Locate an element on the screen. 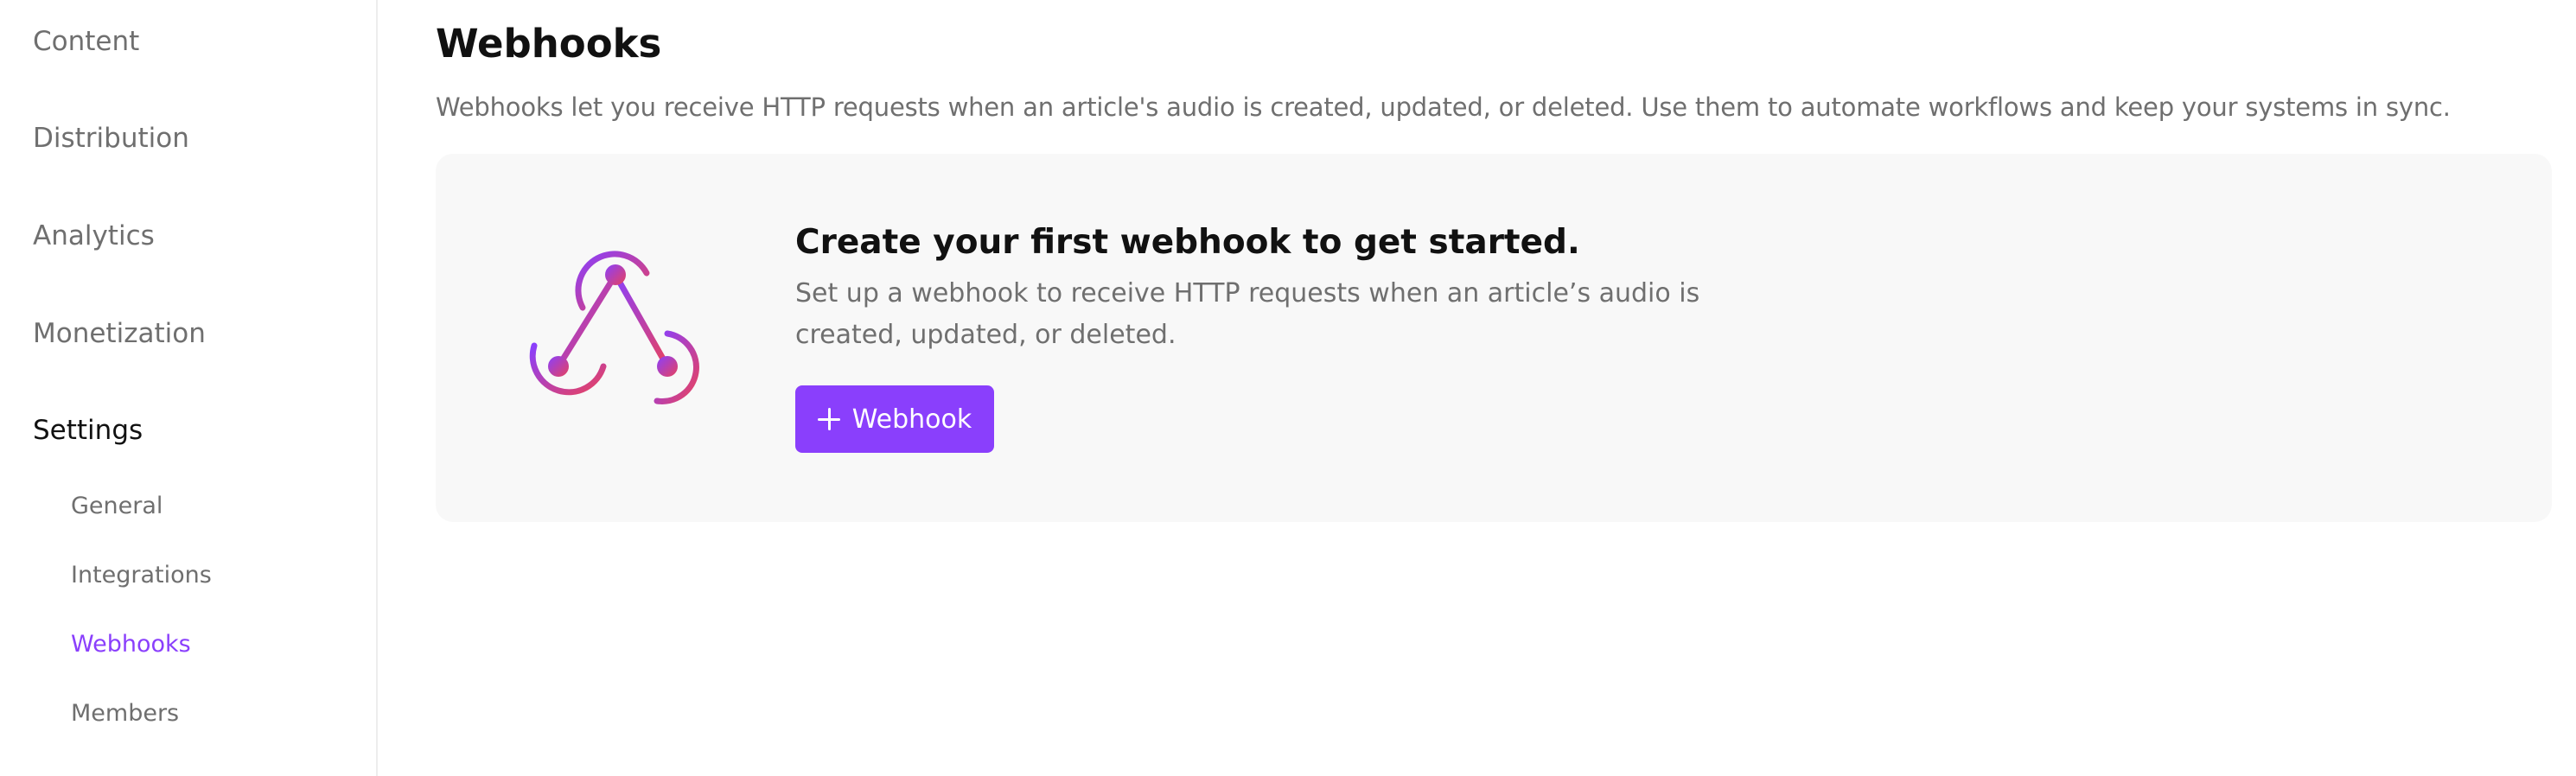 This screenshot has width=2576, height=776. add-webhook-button: Webhook is located at coordinates (894, 419).